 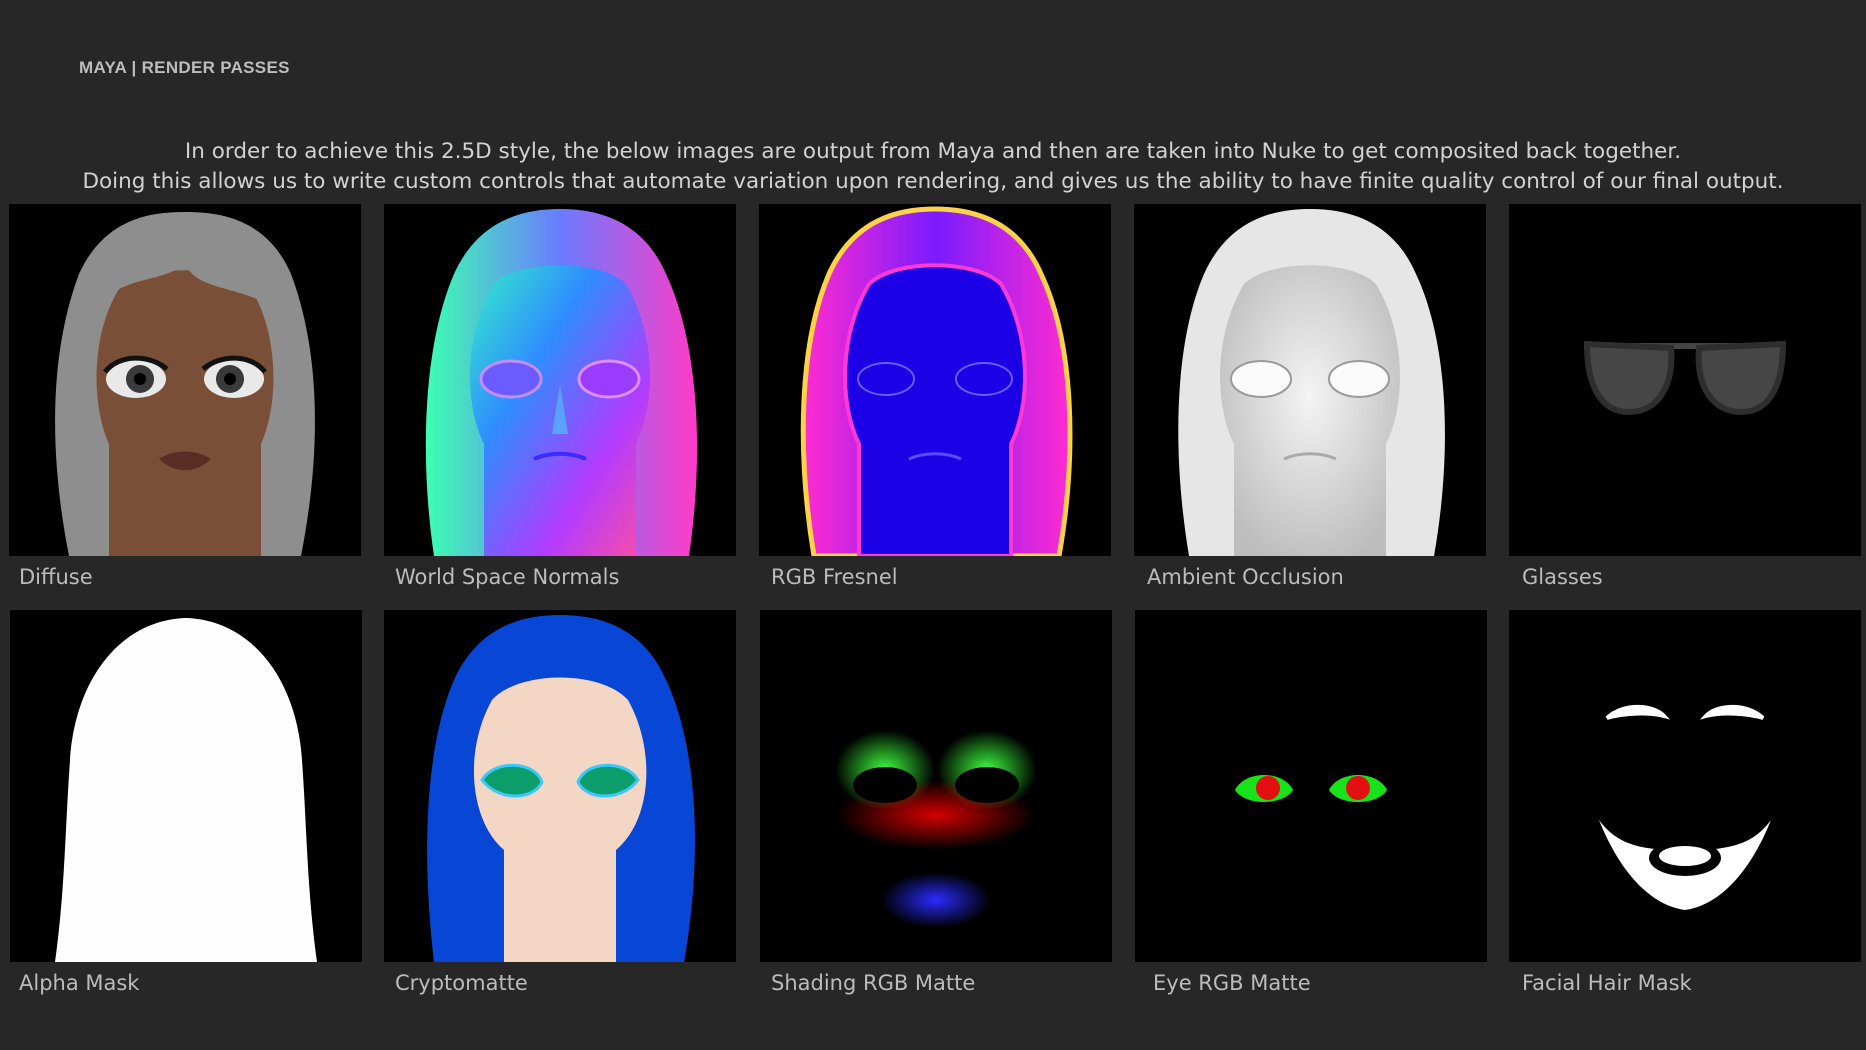 I want to click on section-title: MAYA | RENDER PASSES, so click(x=184, y=67).